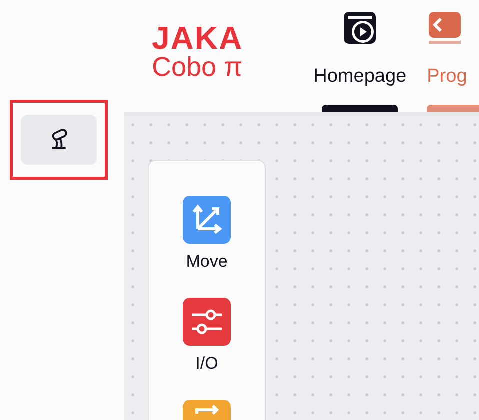 This screenshot has width=479, height=420. What do you see at coordinates (360, 28) in the screenshot?
I see `video-folder-icon` at bounding box center [360, 28].